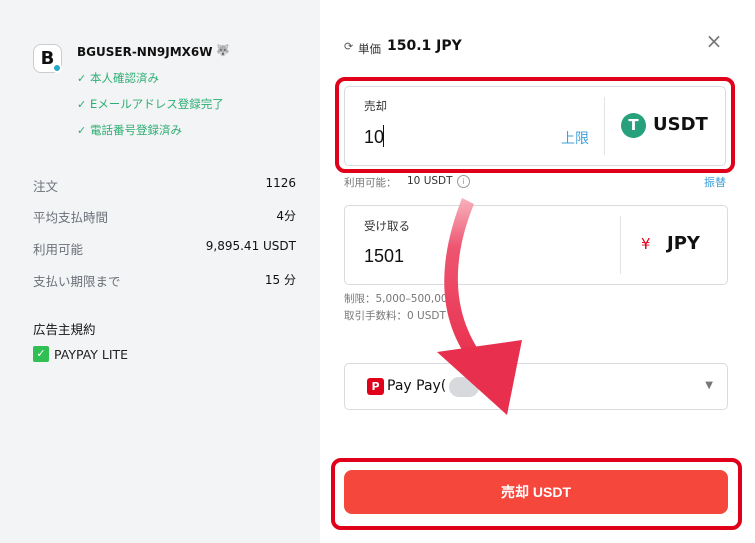  I want to click on advertiser-terms-title: 広告主規約, so click(64, 329).